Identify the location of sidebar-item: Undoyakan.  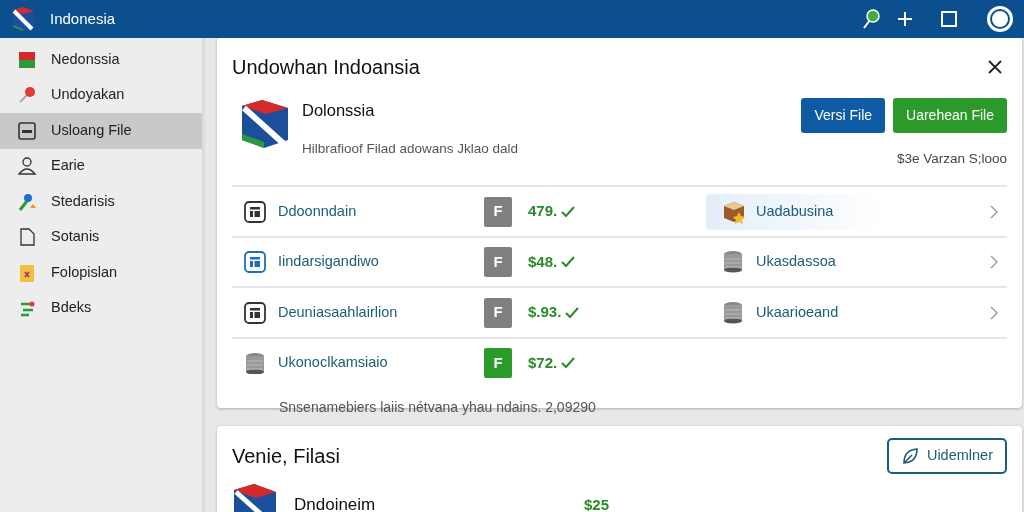
(101, 95).